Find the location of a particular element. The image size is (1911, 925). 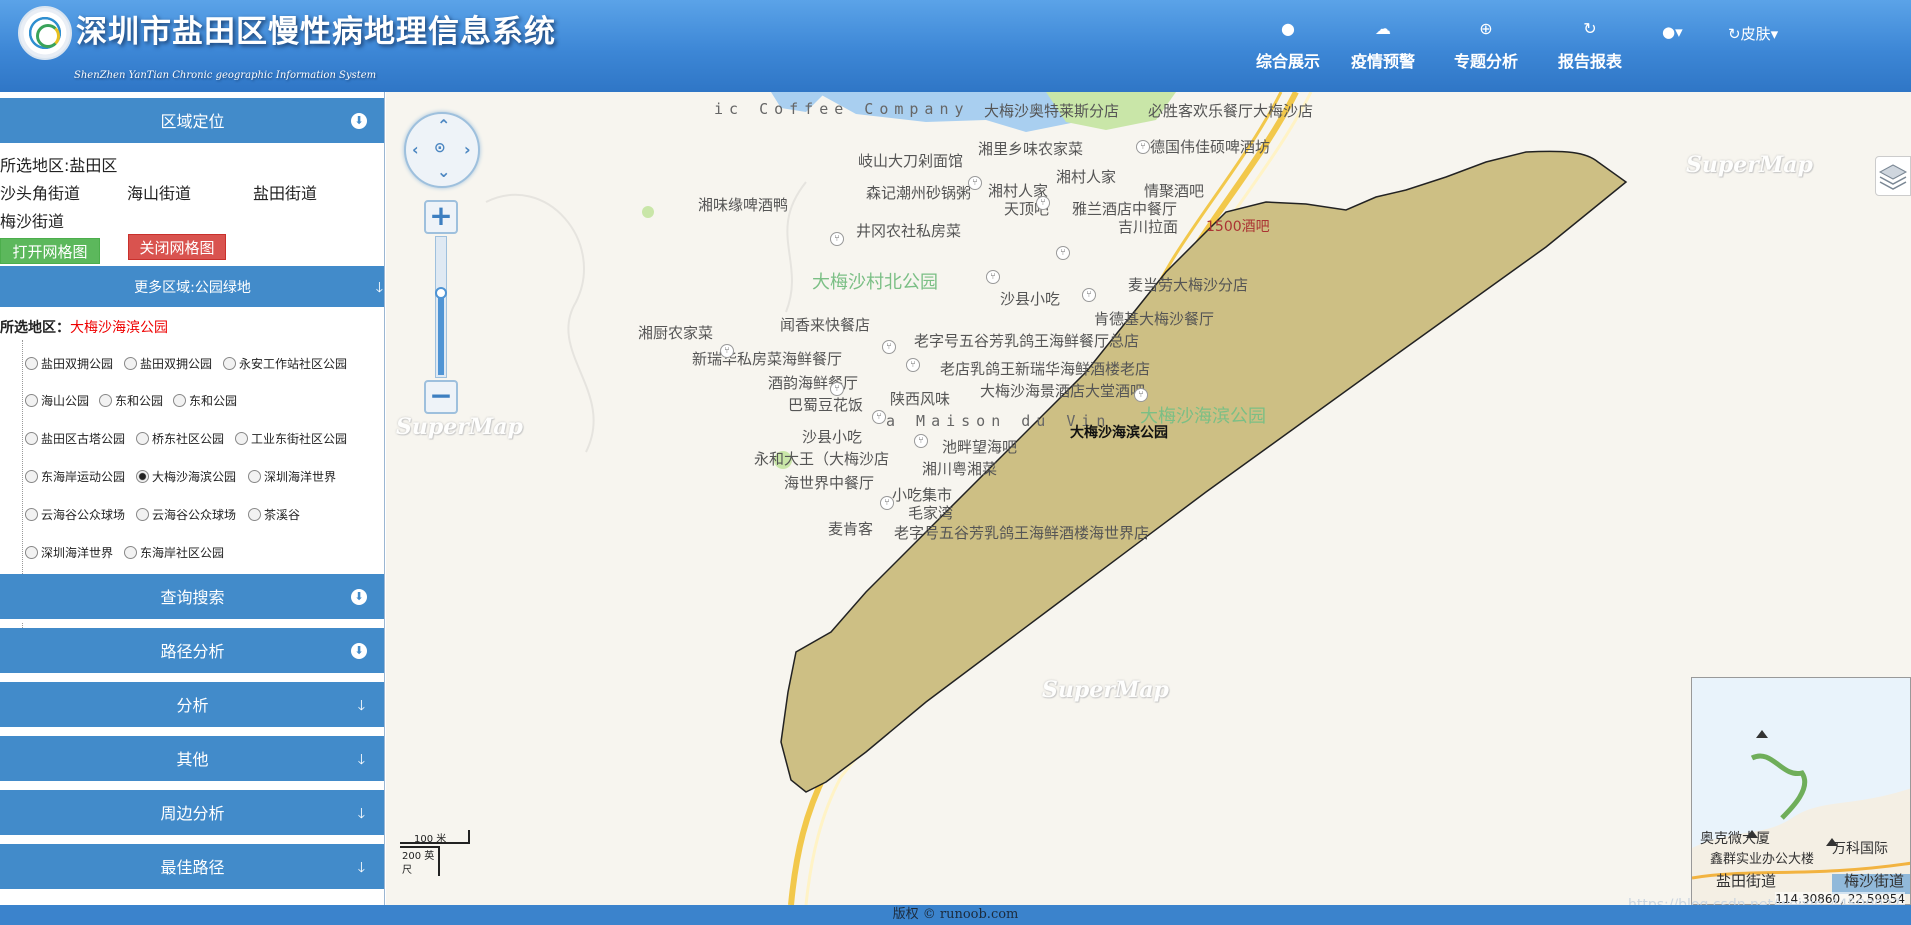

chevron-circle-down-icon: ⬇ is located at coordinates (359, 651).